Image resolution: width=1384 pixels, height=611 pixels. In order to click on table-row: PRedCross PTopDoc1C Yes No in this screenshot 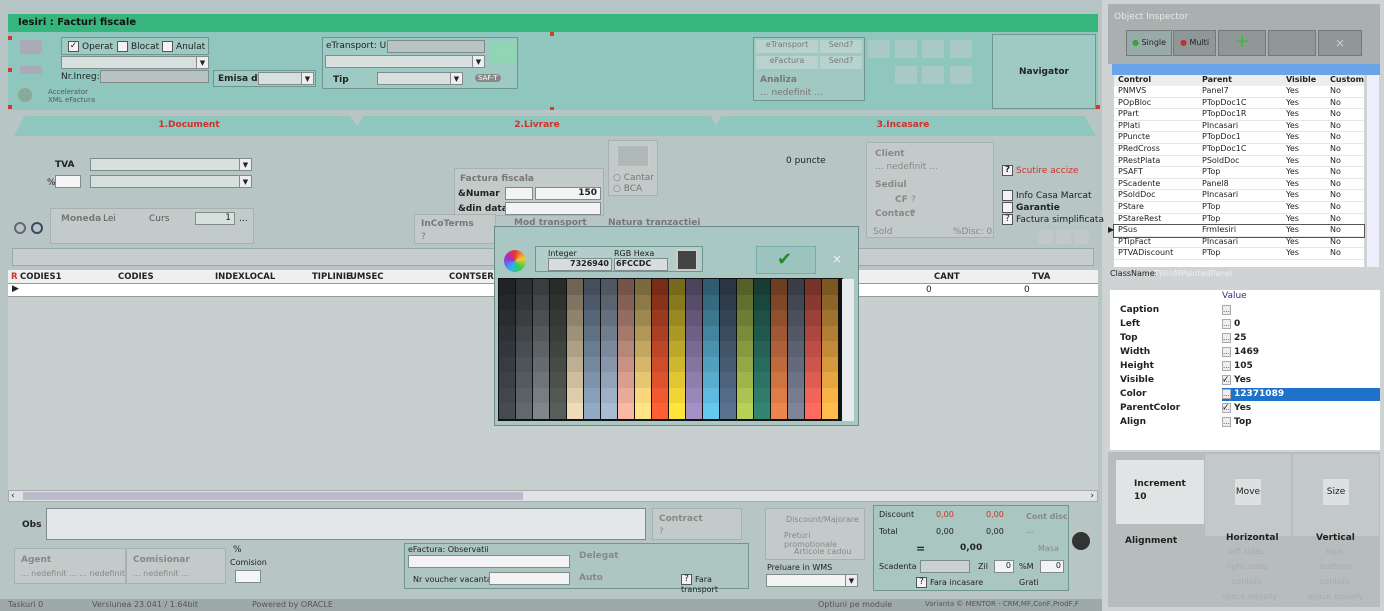, I will do `click(1239, 150)`.